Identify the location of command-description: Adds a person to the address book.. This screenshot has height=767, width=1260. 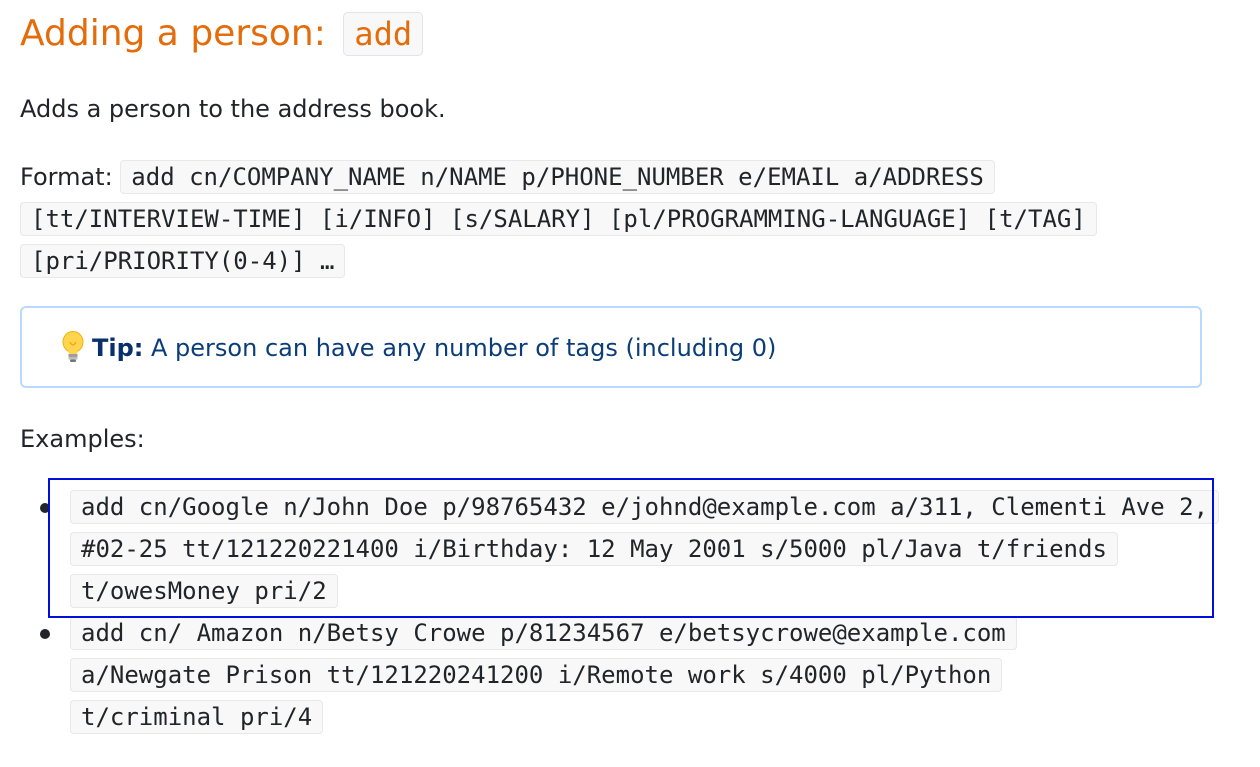
(233, 109).